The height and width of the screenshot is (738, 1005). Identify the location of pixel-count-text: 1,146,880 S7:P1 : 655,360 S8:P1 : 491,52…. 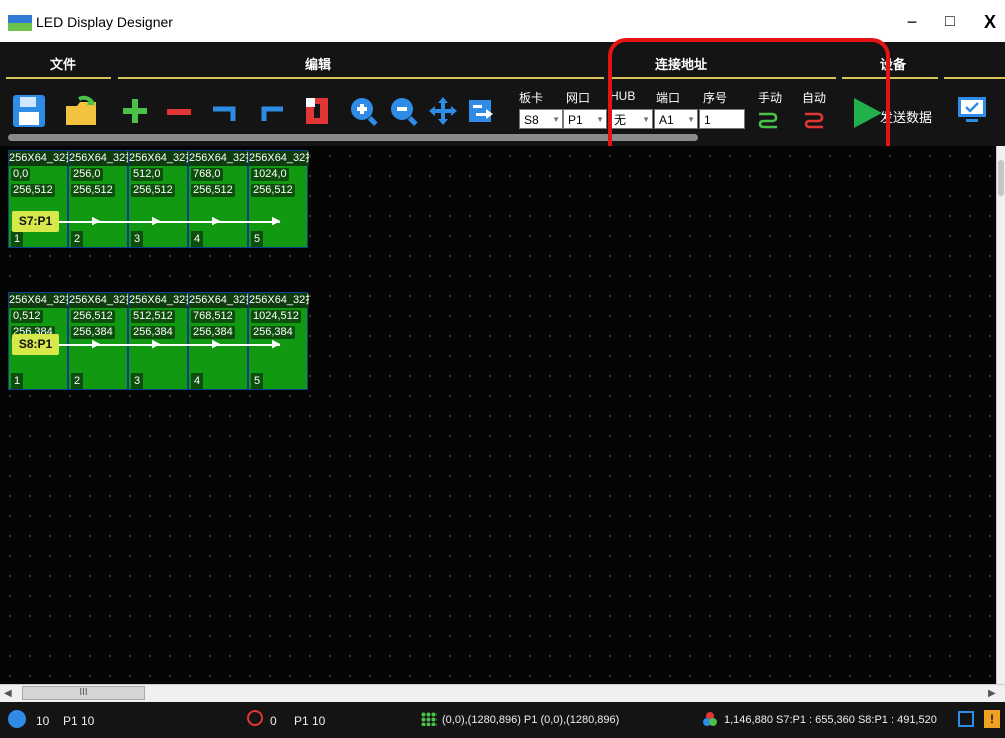
(830, 720).